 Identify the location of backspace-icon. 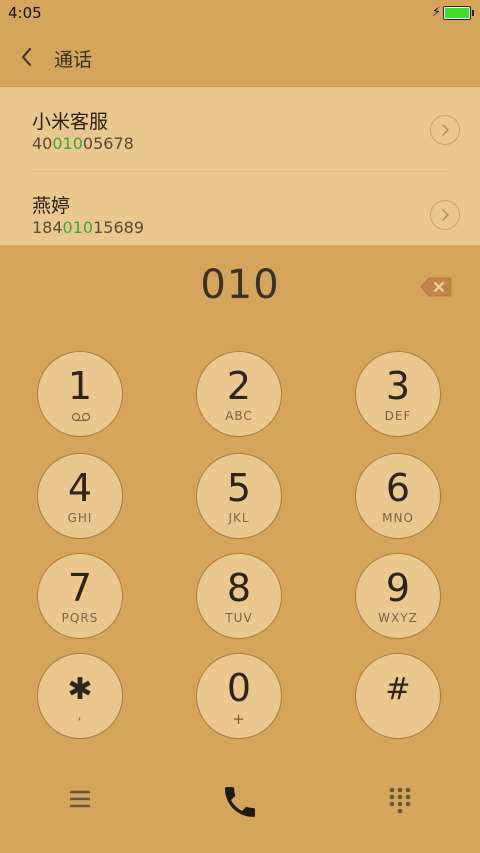
(436, 287).